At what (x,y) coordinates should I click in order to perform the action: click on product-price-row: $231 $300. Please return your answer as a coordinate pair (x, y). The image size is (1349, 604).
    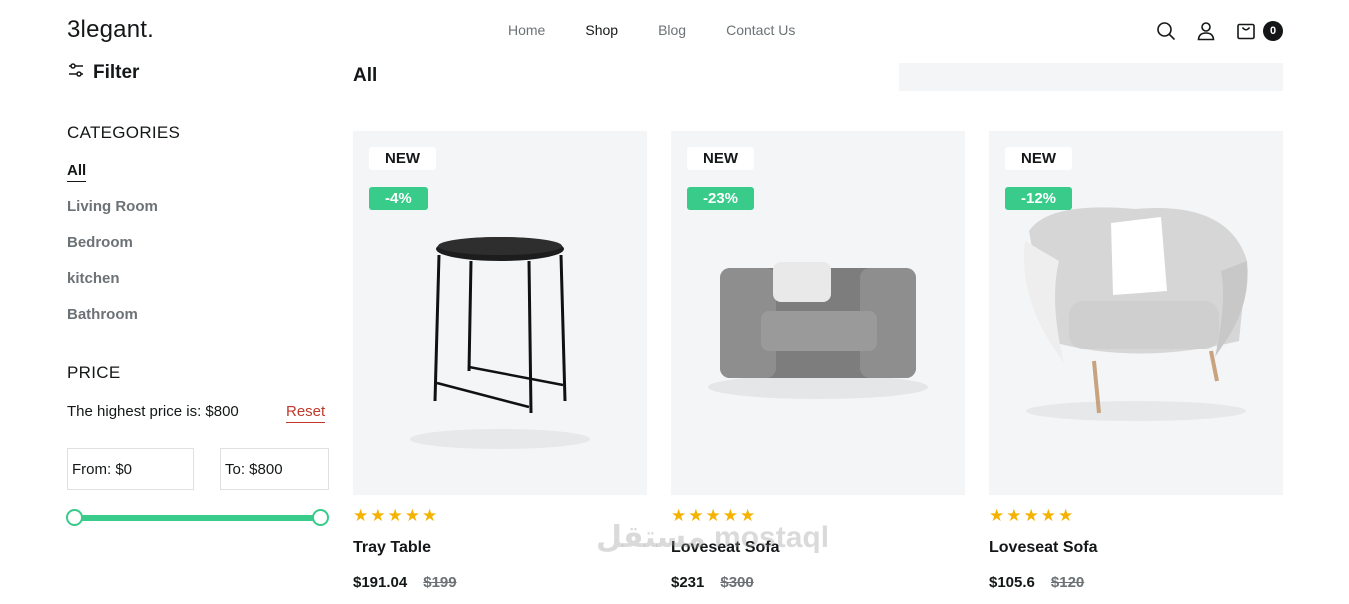
    Looking at the image, I should click on (818, 582).